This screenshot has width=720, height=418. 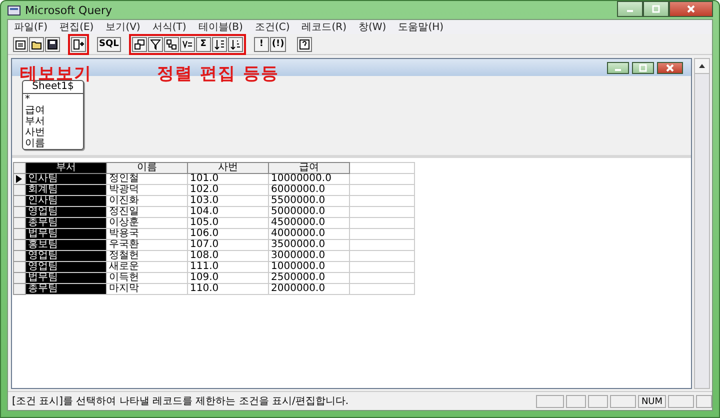 I want to click on table-cell: 5000000.0, so click(x=309, y=212).